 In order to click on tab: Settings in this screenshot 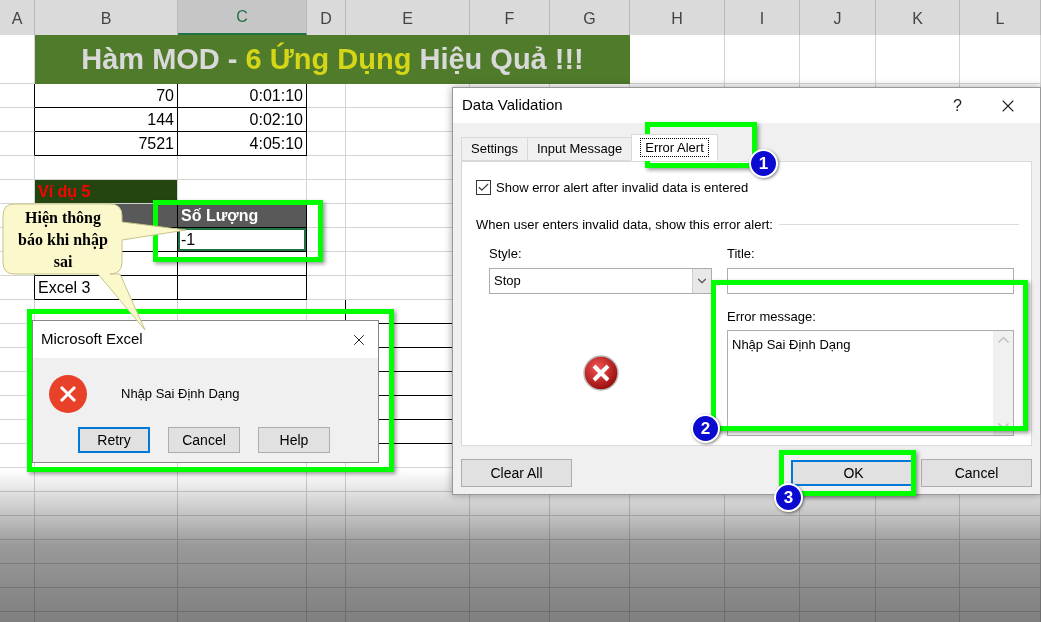, I will do `click(494, 149)`.